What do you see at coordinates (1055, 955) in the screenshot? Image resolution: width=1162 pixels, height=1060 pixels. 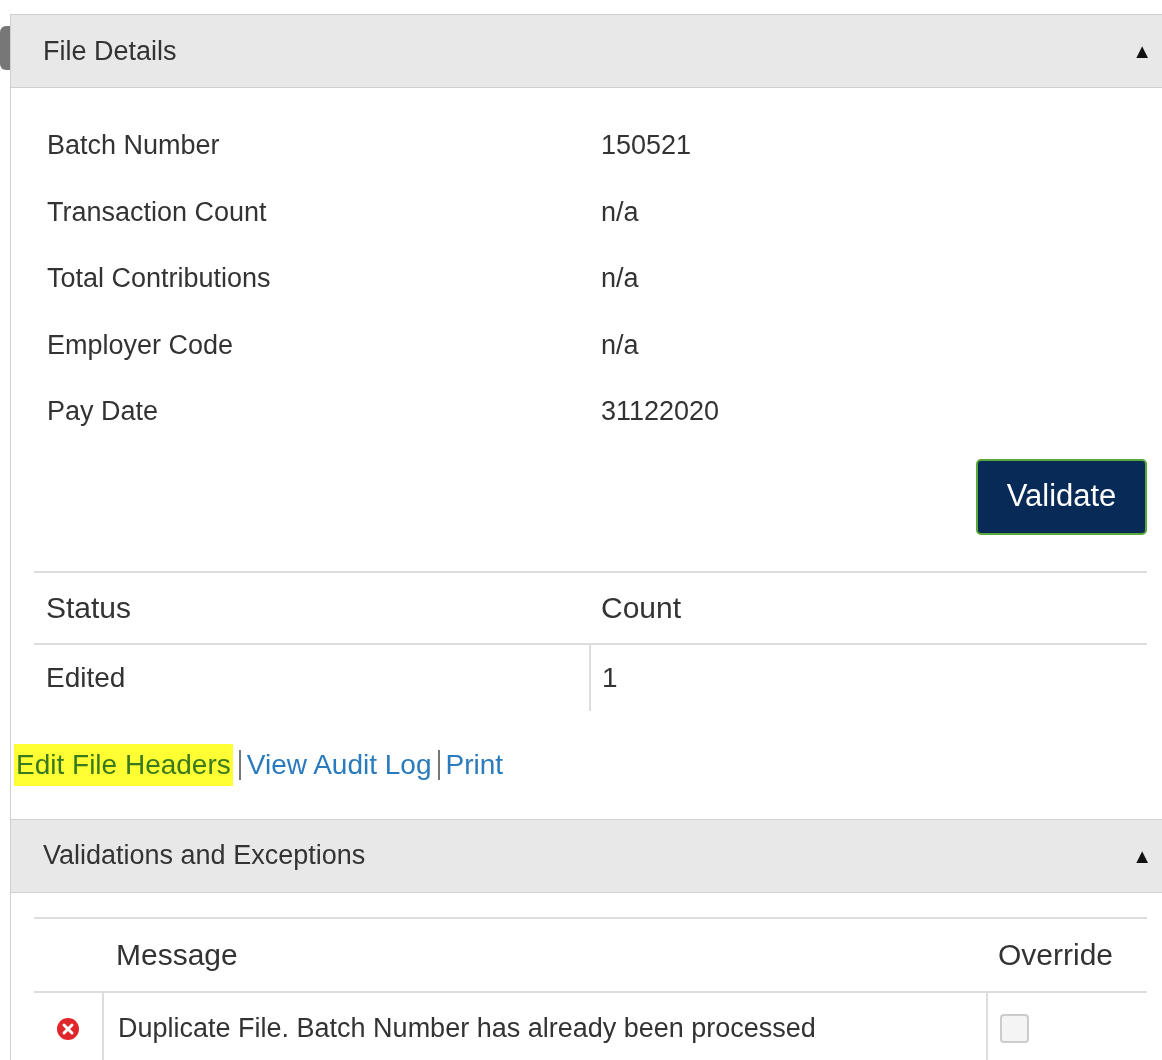 I see `column-header: Override` at bounding box center [1055, 955].